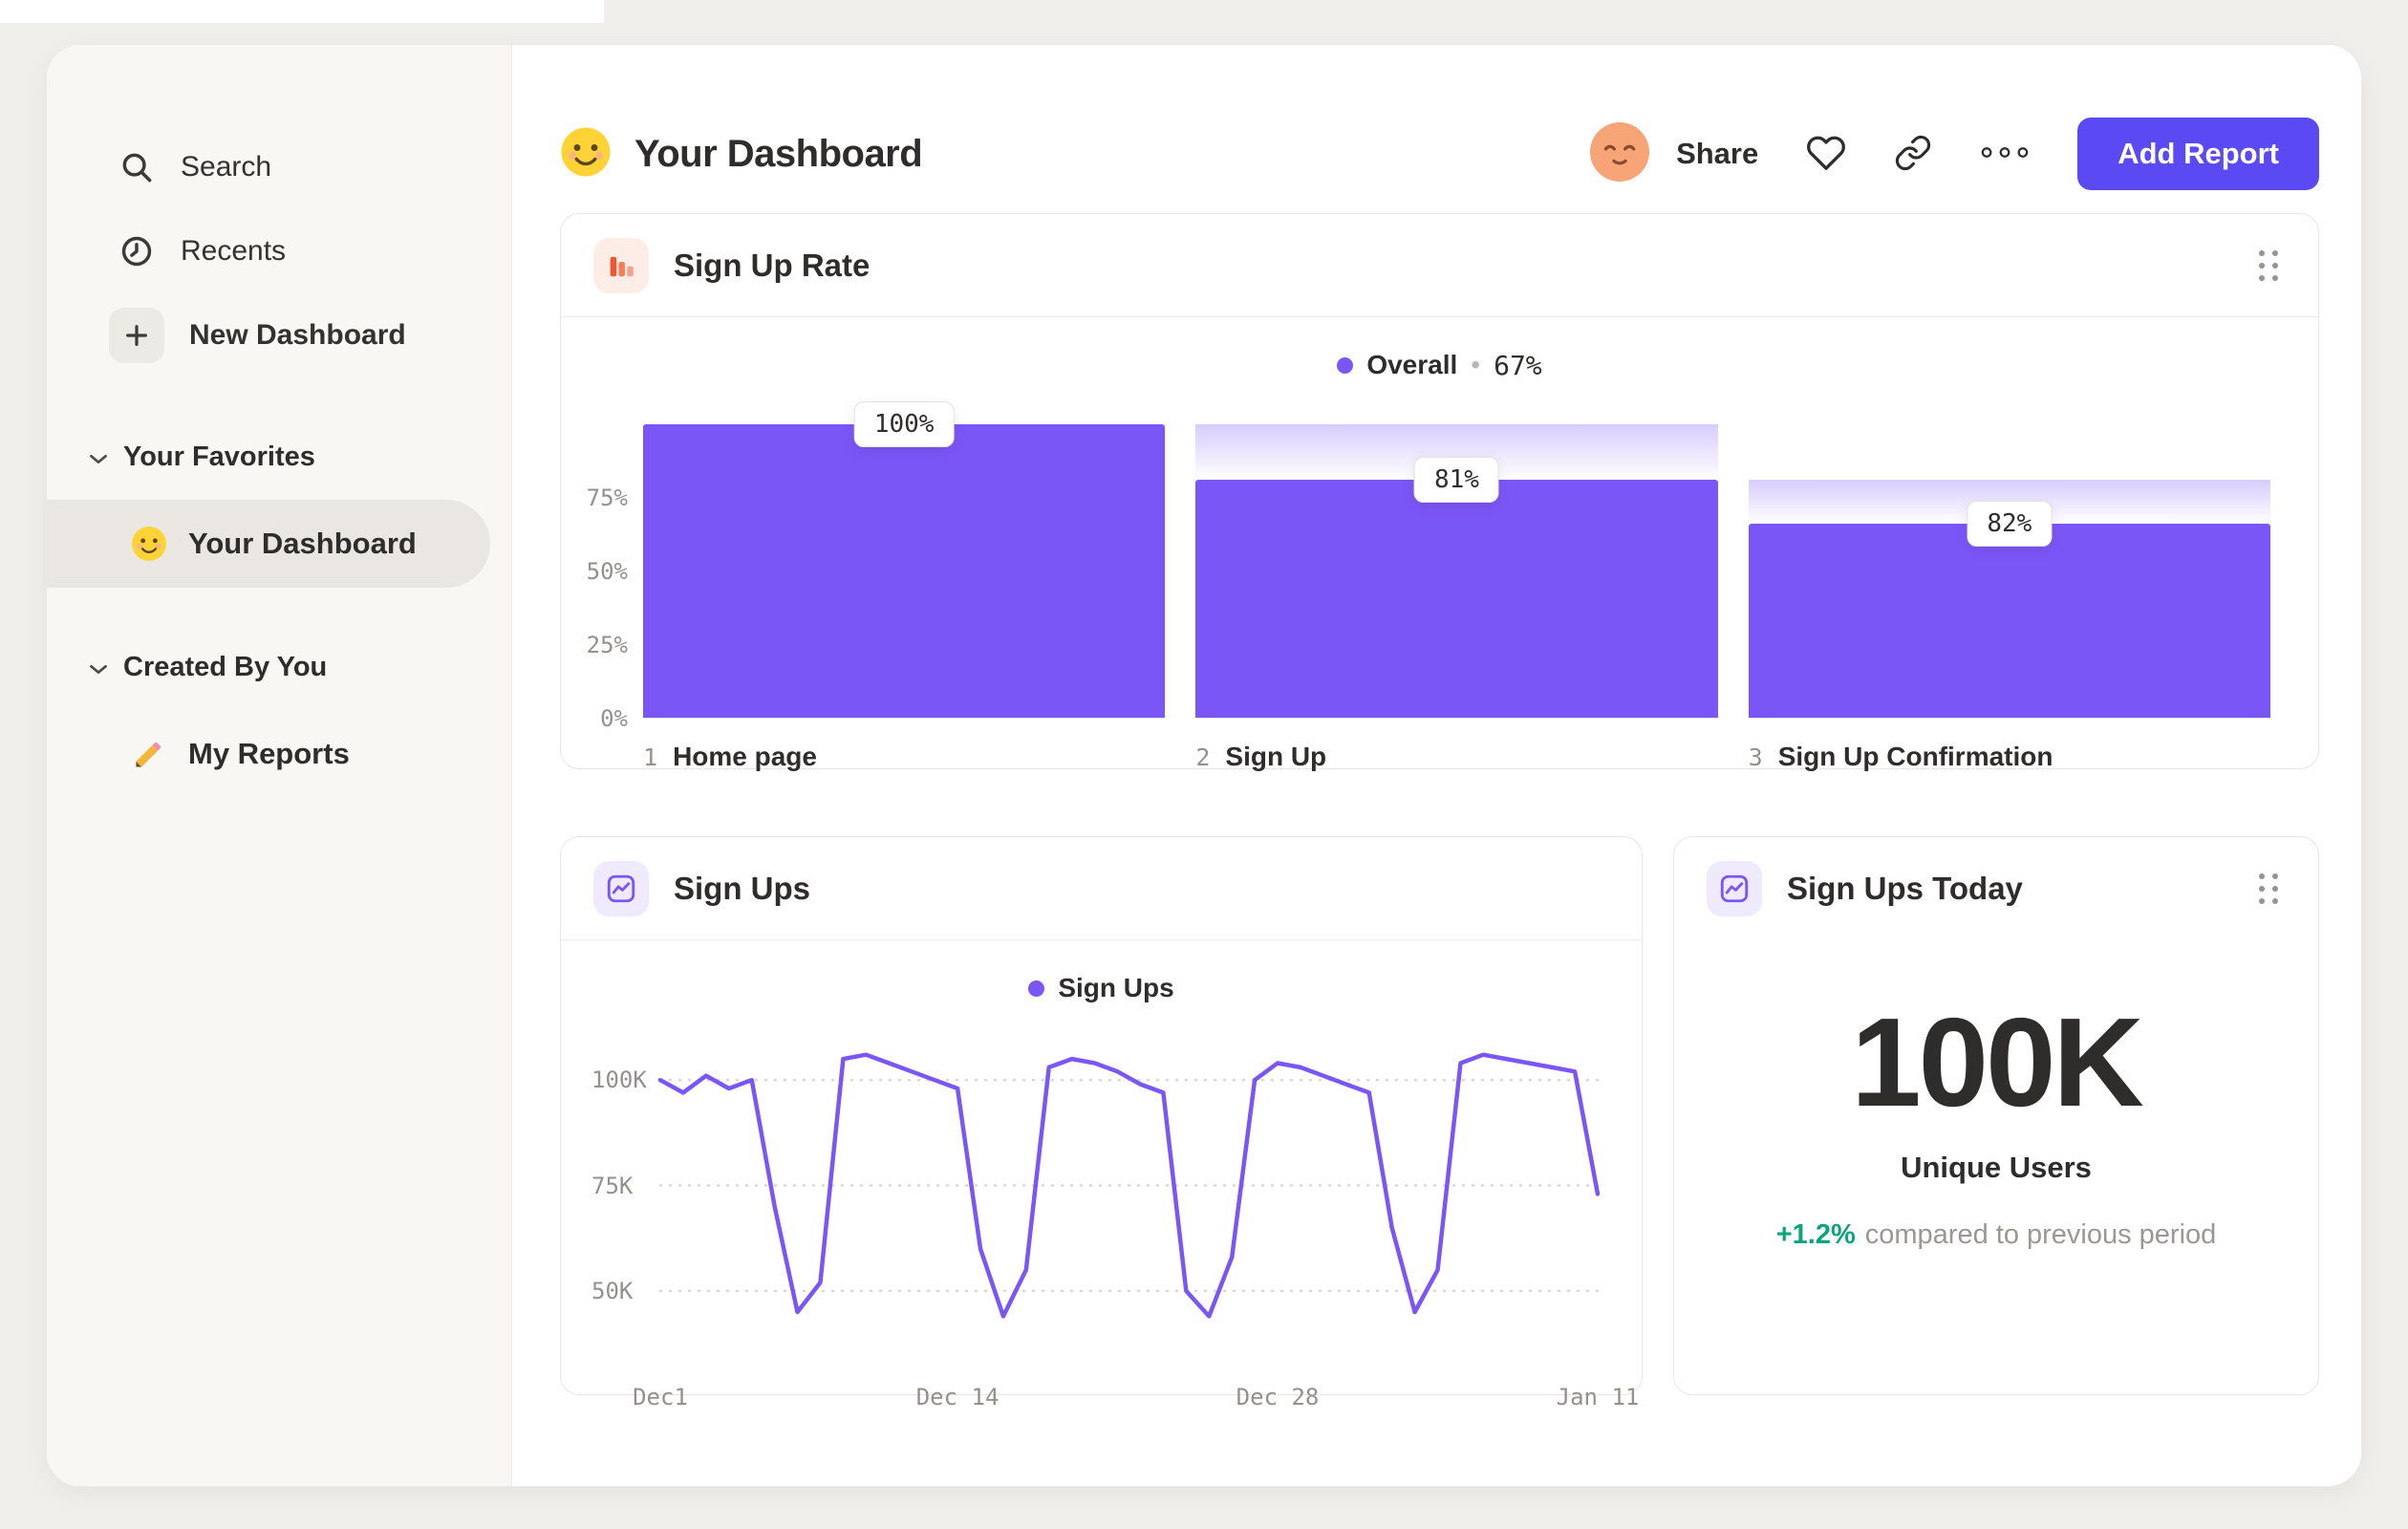 The image size is (2408, 1529). Describe the element at coordinates (607, 571) in the screenshot. I see `funnel-y-tick: 50%` at that location.